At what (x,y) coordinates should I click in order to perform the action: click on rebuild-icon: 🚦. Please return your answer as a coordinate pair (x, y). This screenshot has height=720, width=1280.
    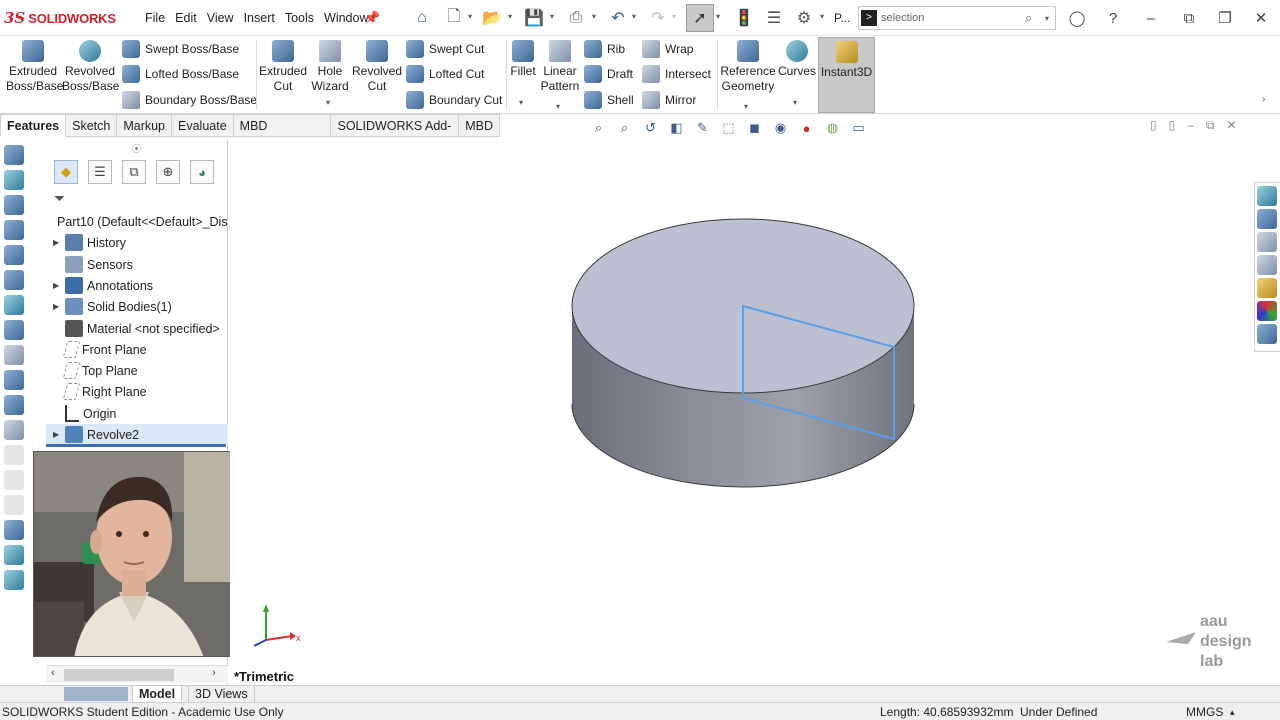
    Looking at the image, I should click on (744, 18).